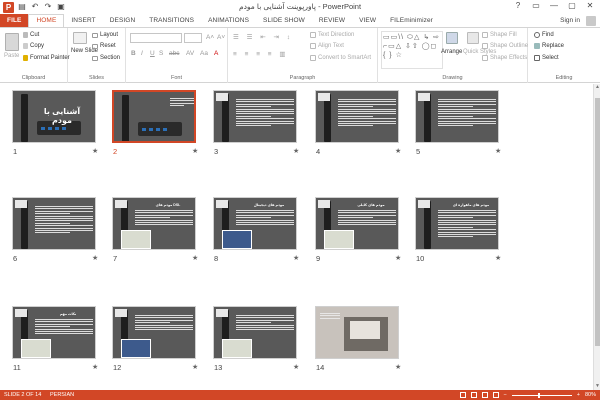  Describe the element at coordinates (572, 6) in the screenshot. I see `maximize-button: ▢` at that location.